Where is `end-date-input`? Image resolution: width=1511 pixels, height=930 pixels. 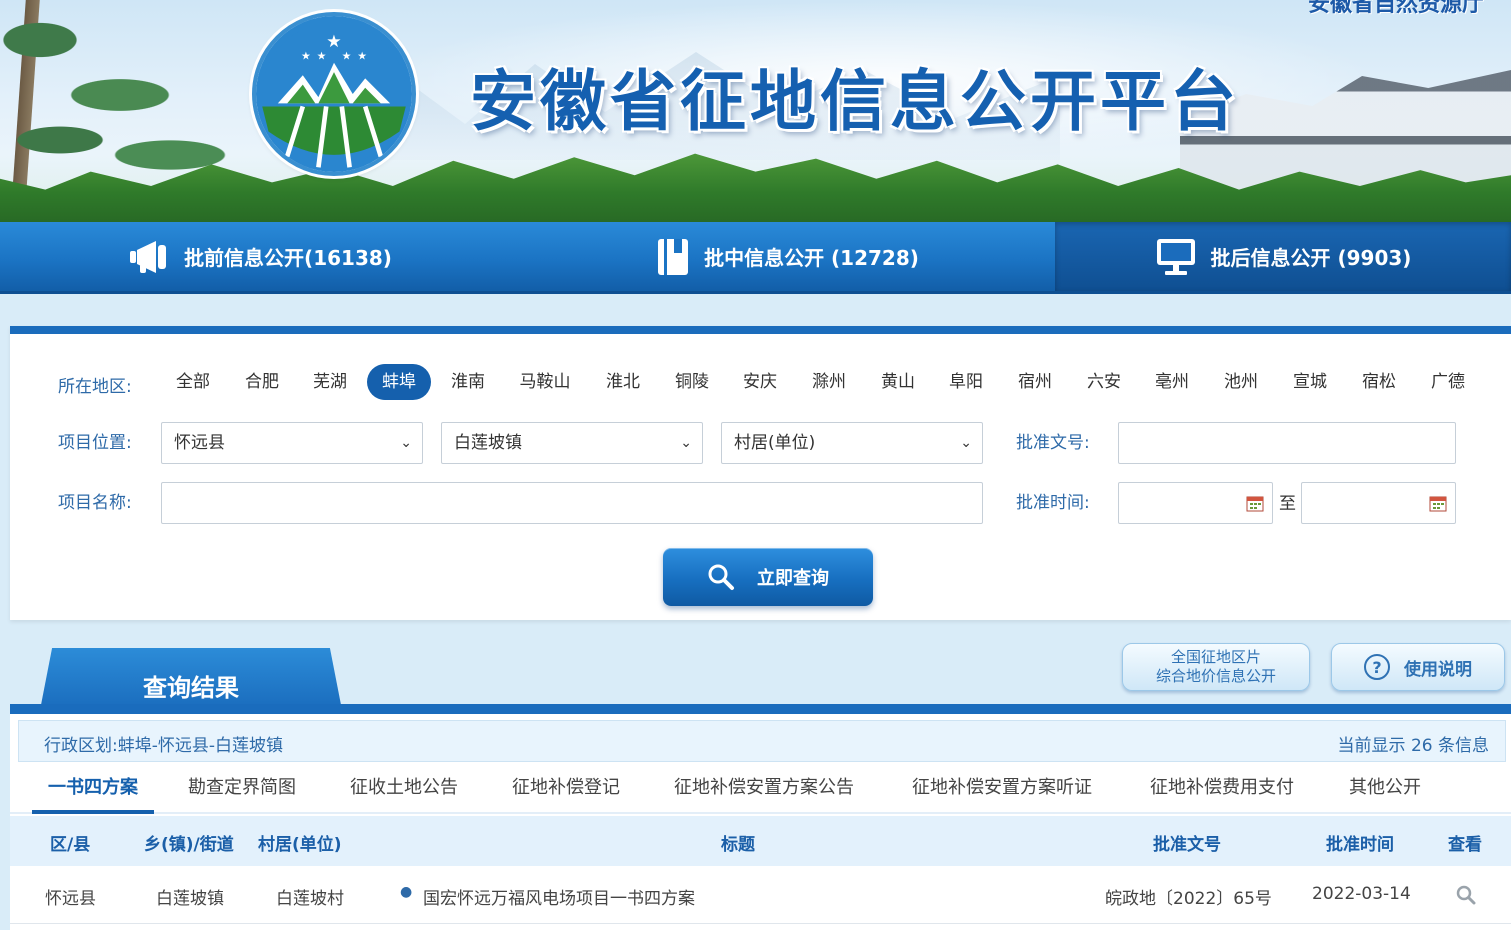 end-date-input is located at coordinates (1378, 503).